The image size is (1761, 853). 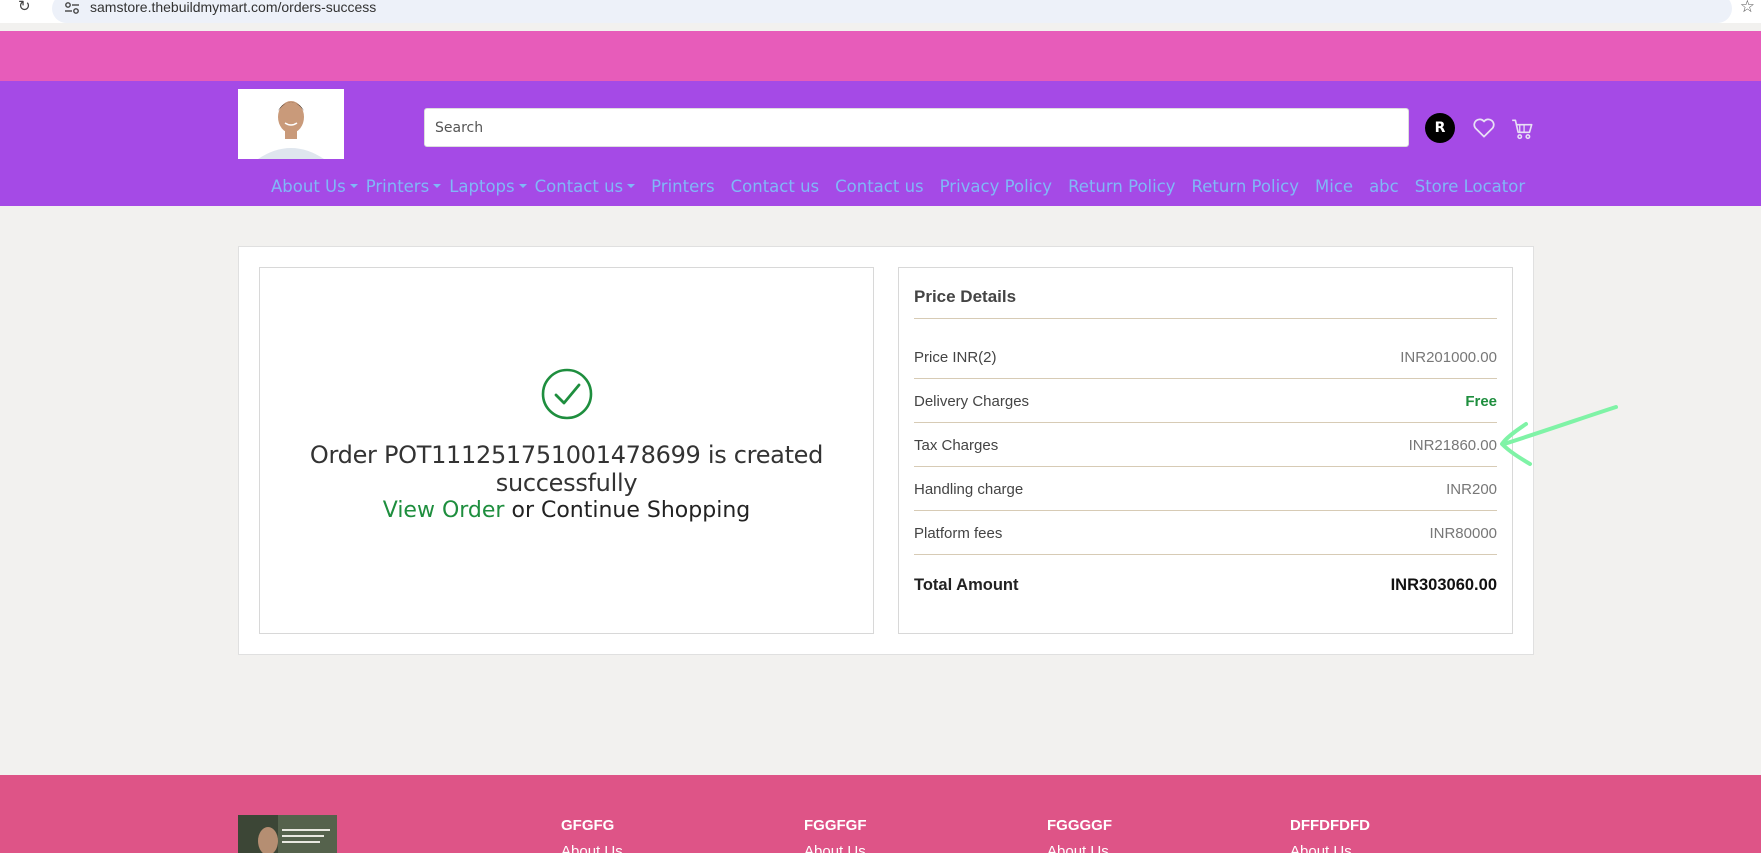 I want to click on nav-privacy-policy: Privacy Policy, so click(x=996, y=186).